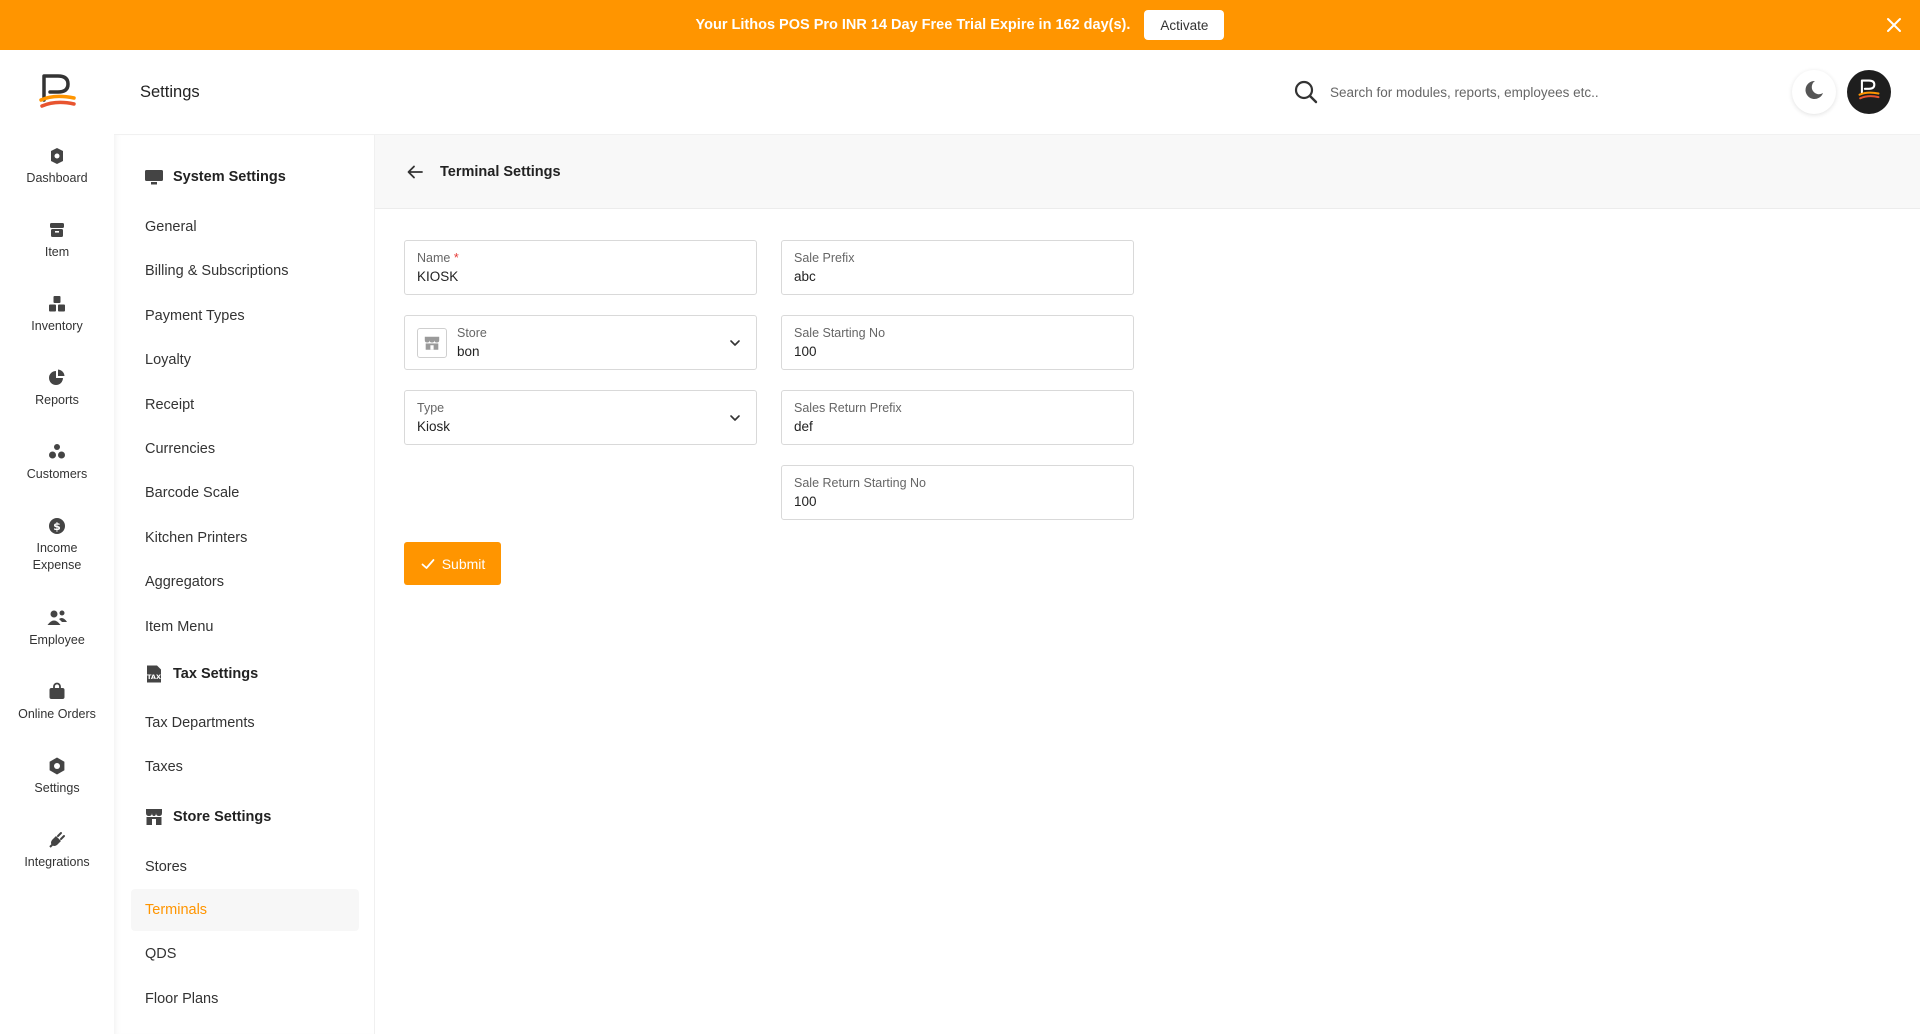 Image resolution: width=1920 pixels, height=1034 pixels. I want to click on dollar-icon: $, so click(57, 526).